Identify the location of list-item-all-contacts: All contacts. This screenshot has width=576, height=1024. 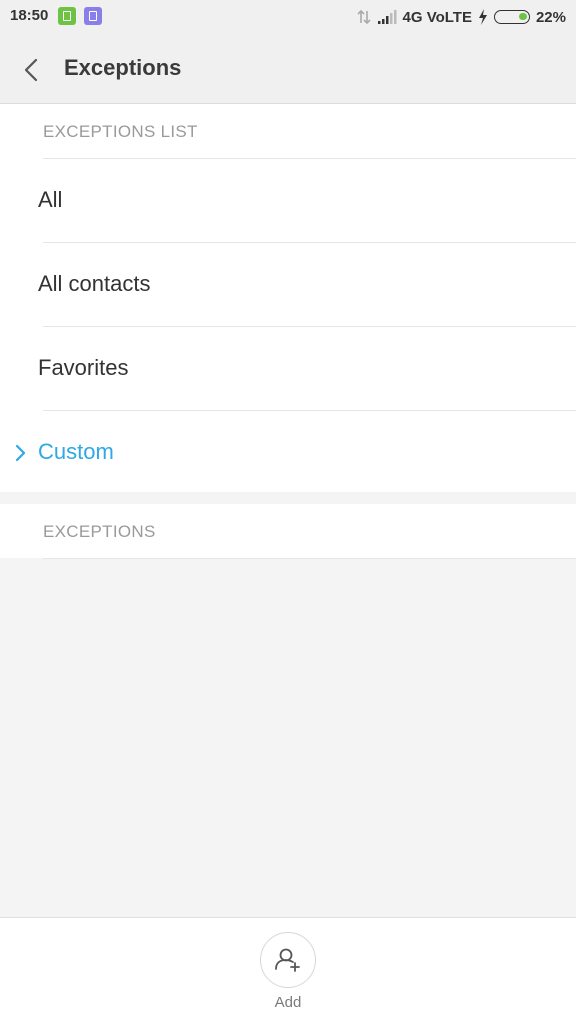
(288, 285).